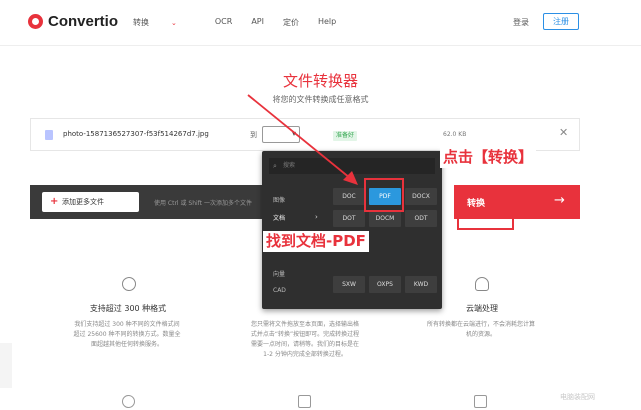 This screenshot has height=410, width=641. I want to click on annotation-arrow, so click(302, 139).